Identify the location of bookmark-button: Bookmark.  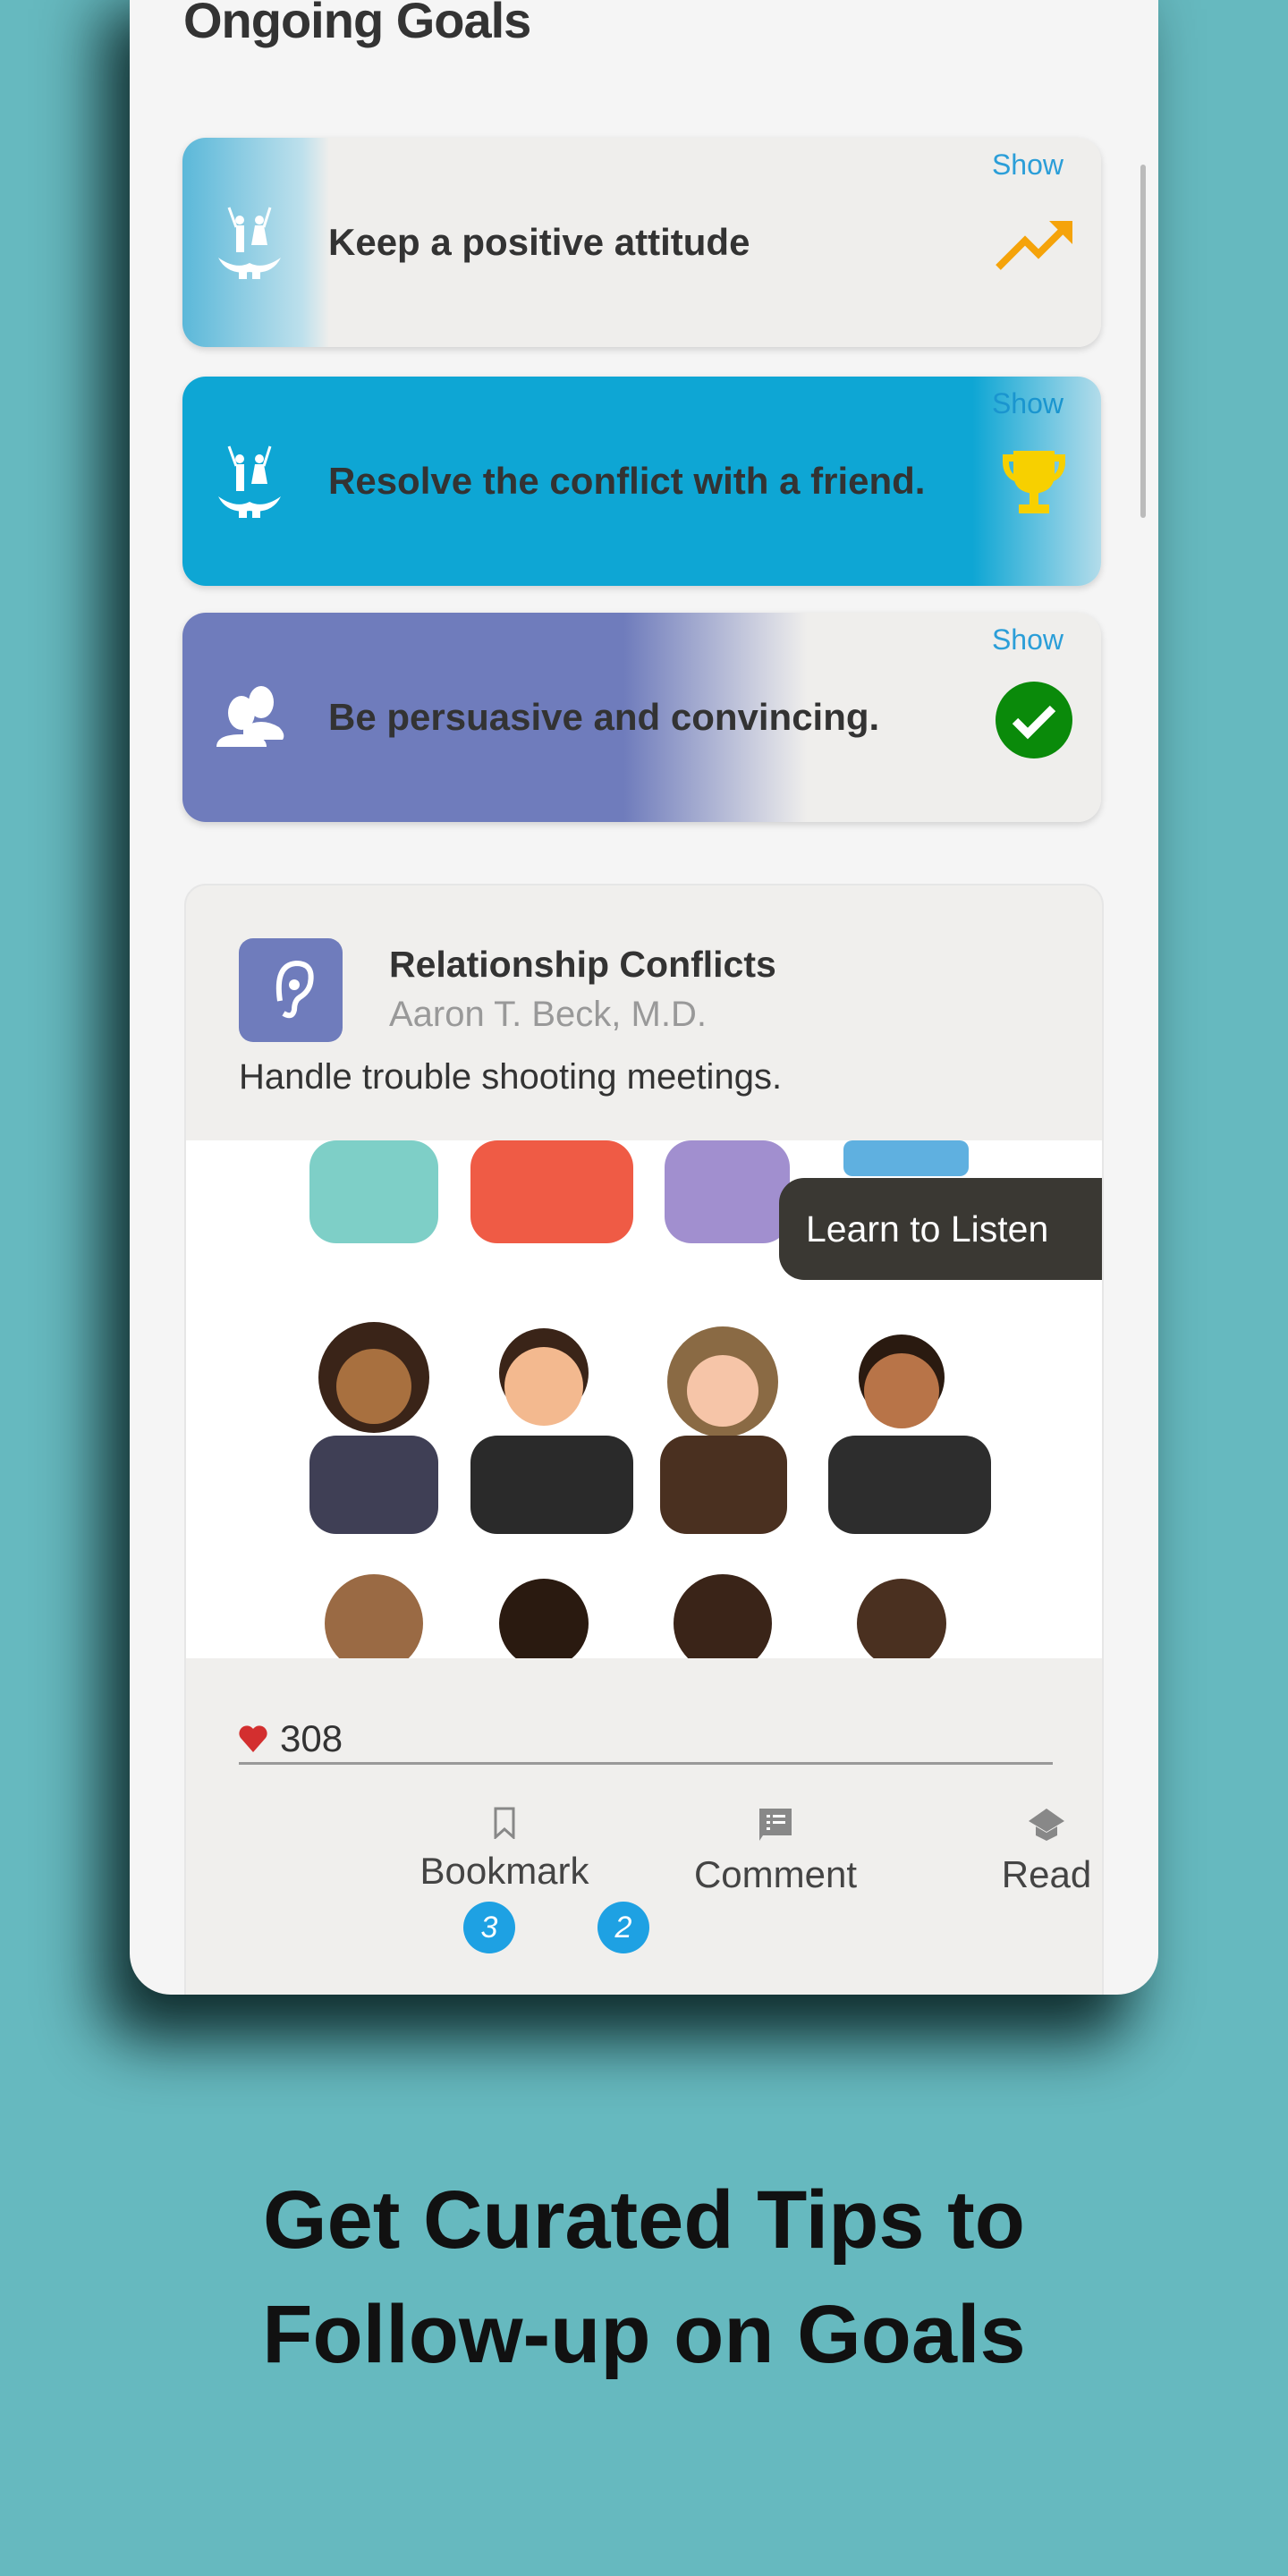
(504, 1850).